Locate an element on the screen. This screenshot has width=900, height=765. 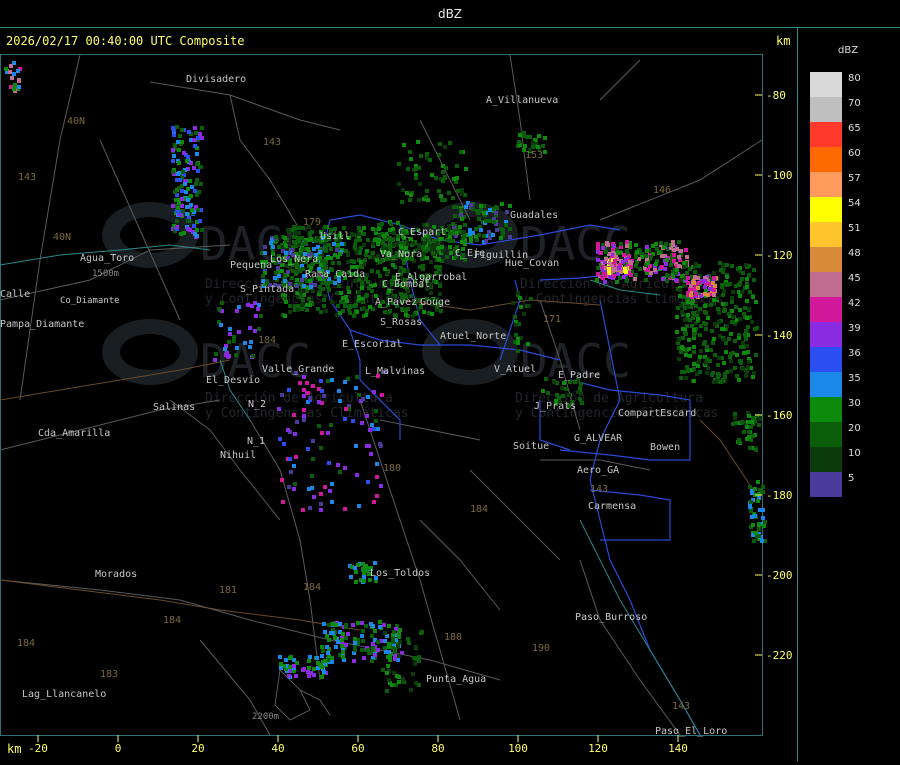
legend-label: 70 is located at coordinates (854, 103).